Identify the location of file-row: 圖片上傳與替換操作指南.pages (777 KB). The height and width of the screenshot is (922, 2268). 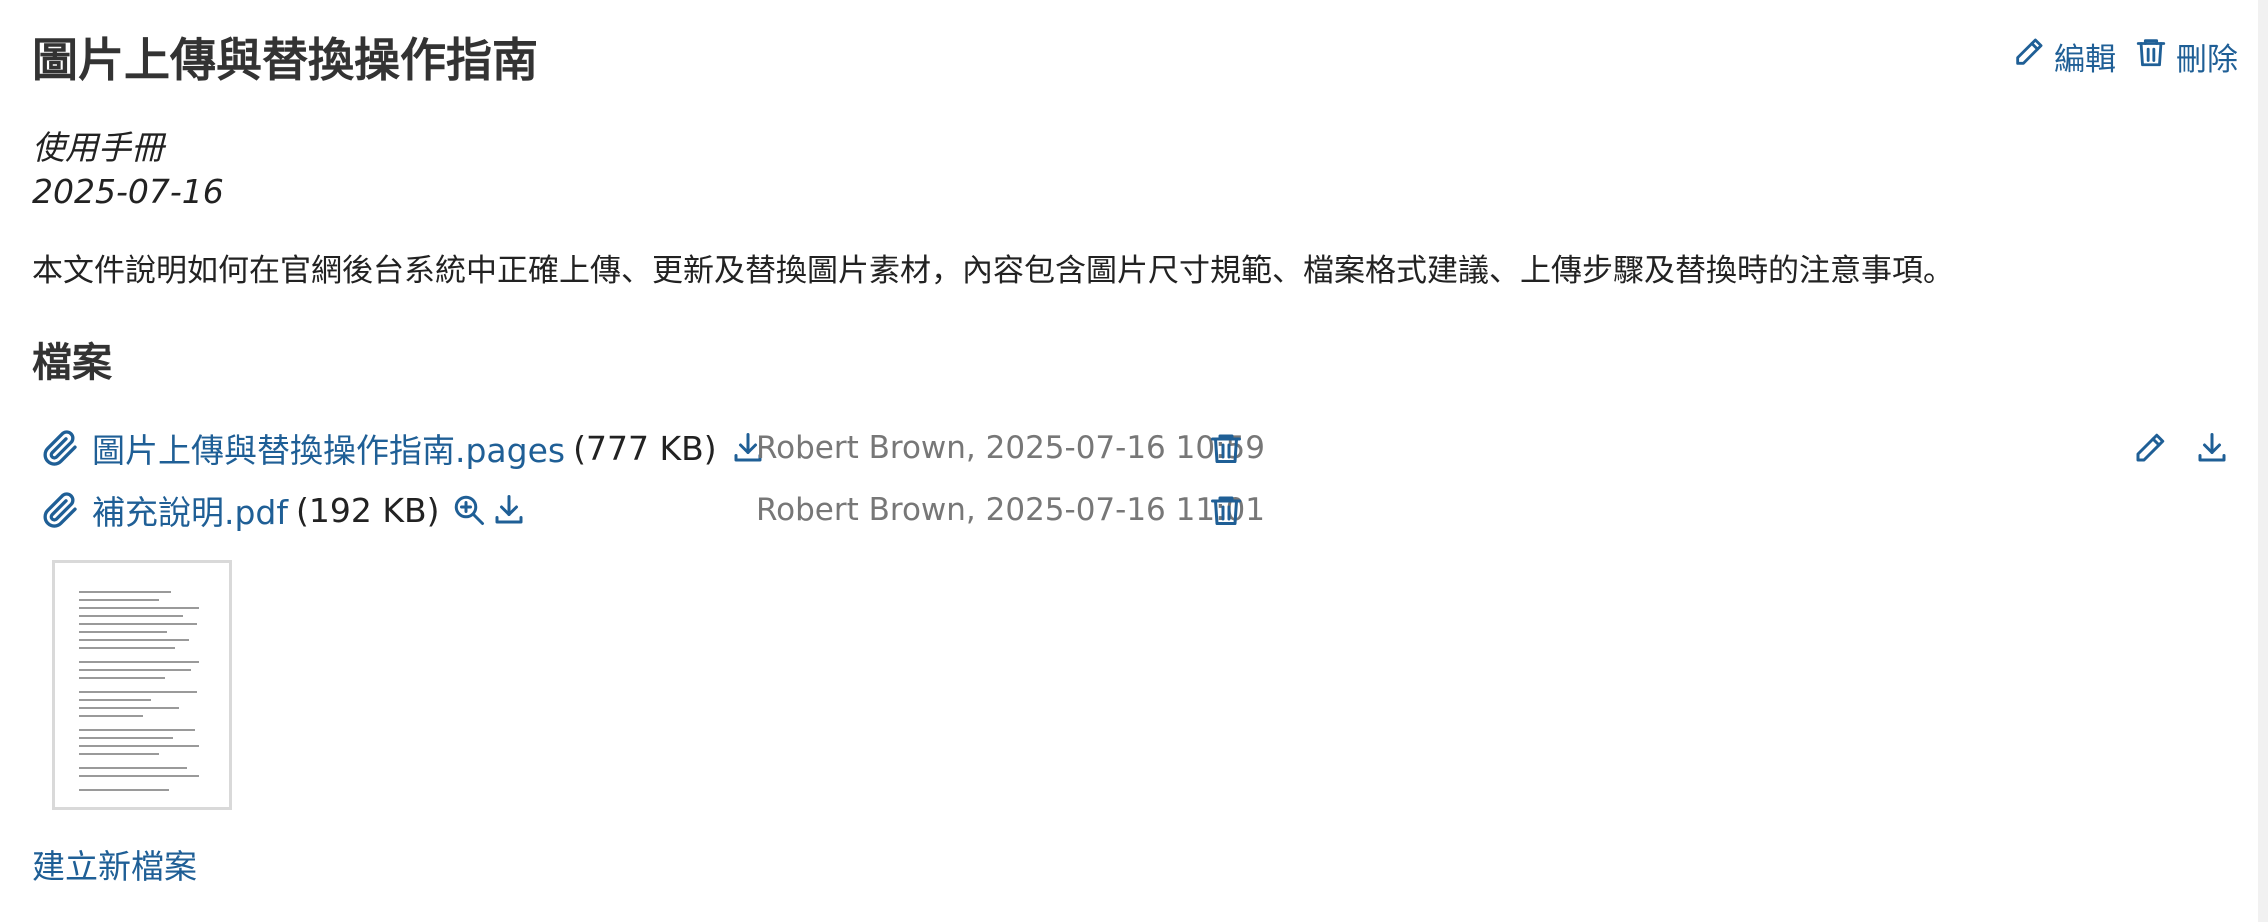
(403, 448).